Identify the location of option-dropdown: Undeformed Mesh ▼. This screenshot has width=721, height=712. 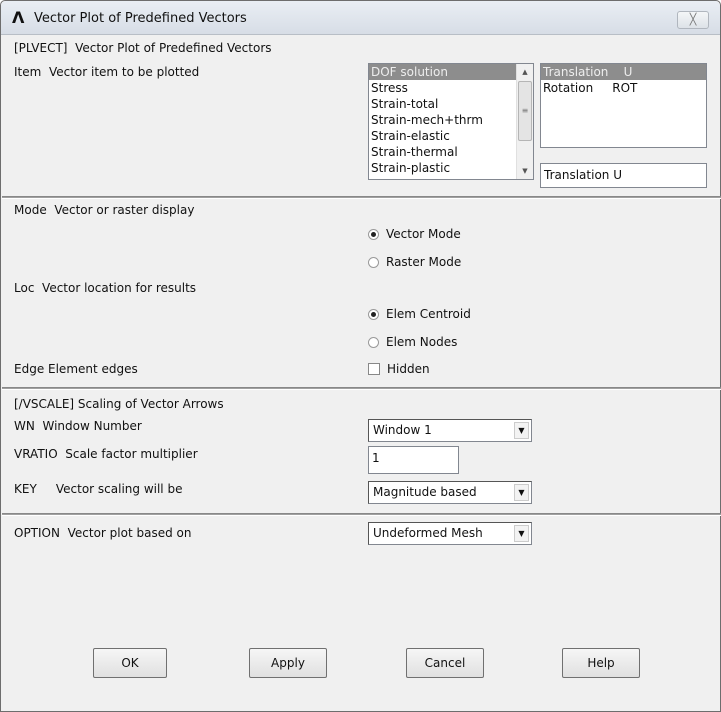
(450, 533).